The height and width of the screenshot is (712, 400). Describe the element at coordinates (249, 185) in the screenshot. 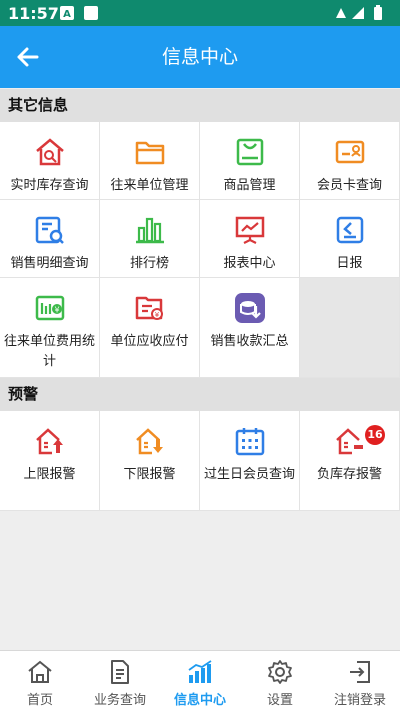

I see `menu-item-label: 商品管理` at that location.